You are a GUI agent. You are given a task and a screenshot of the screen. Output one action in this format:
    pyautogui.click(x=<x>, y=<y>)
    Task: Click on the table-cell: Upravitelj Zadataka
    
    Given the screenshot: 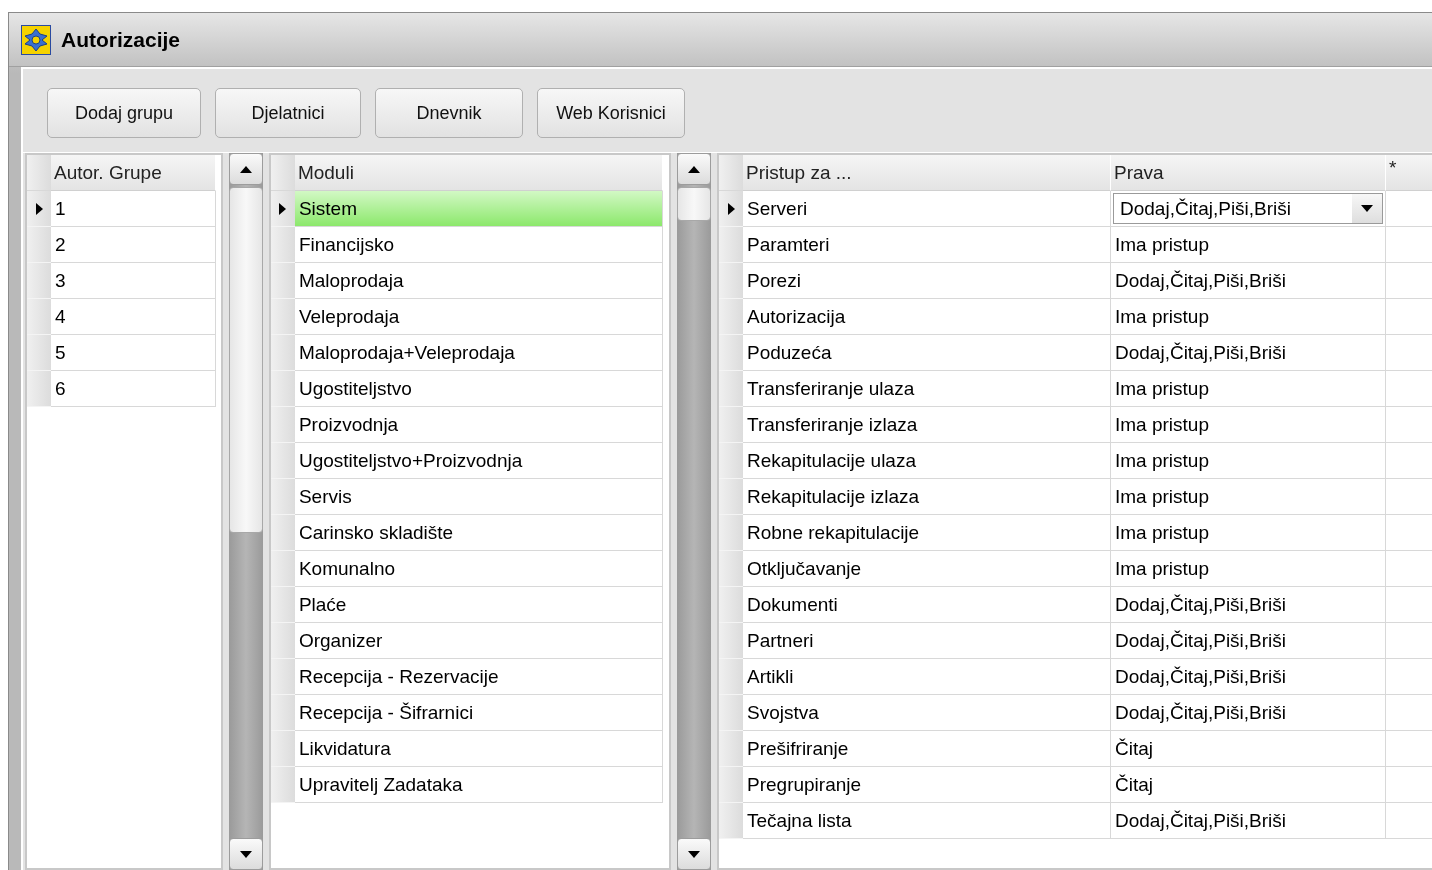 What is the action you would take?
    pyautogui.click(x=478, y=785)
    